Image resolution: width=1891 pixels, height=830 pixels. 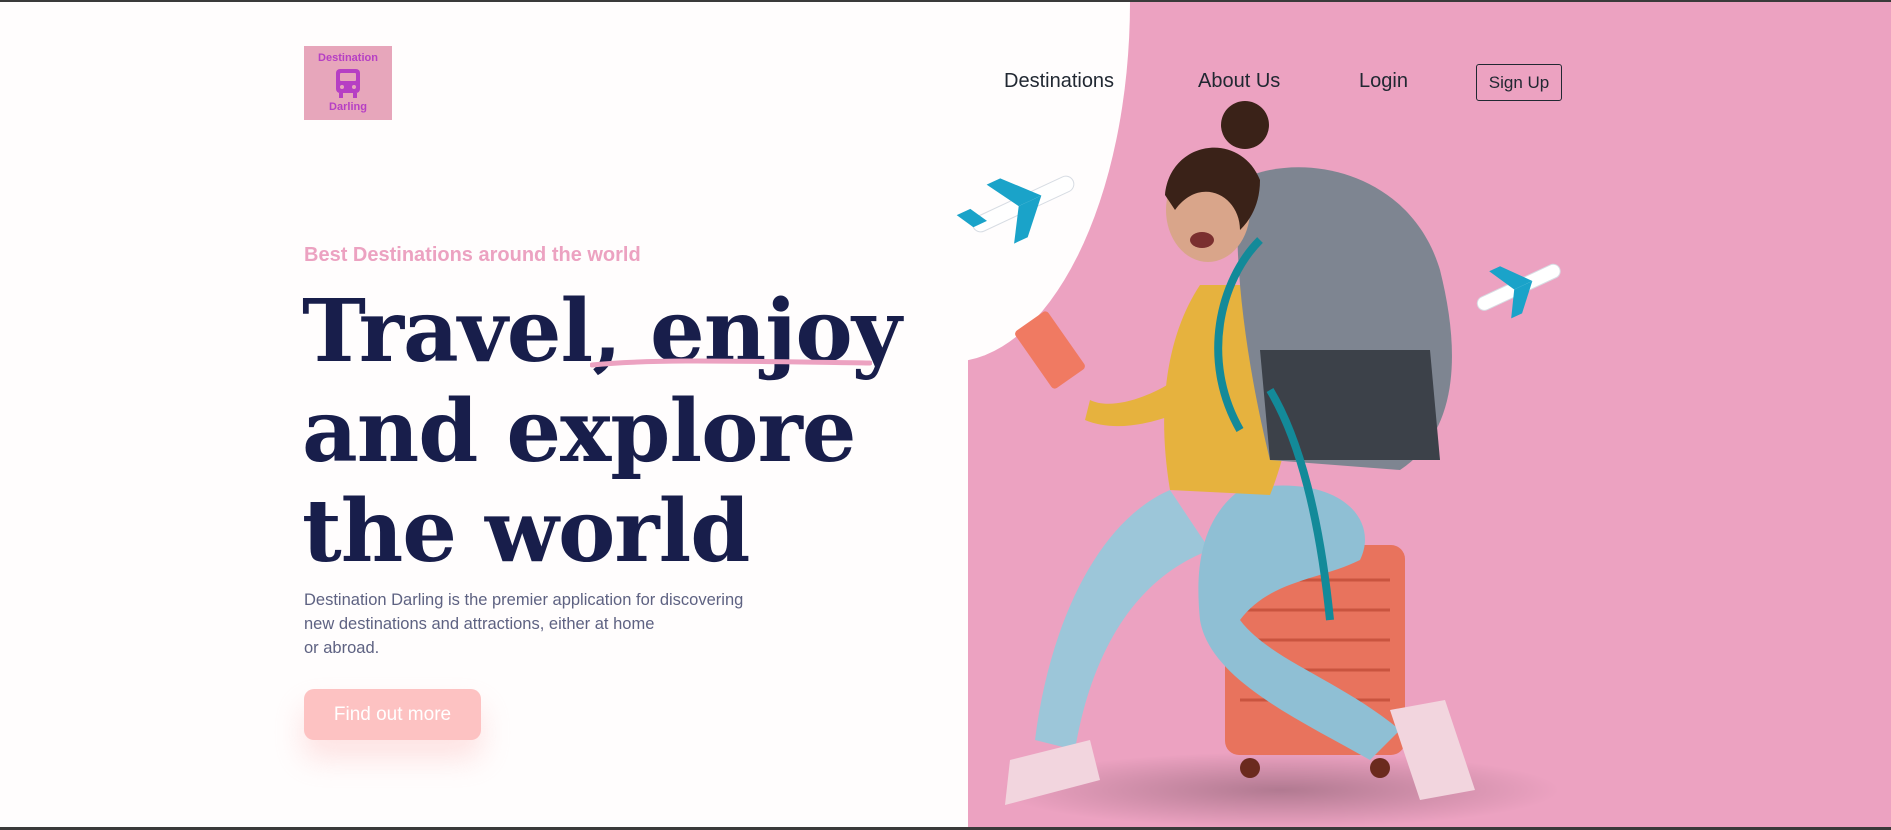 I want to click on nav-about-us: About Us, so click(x=1239, y=81).